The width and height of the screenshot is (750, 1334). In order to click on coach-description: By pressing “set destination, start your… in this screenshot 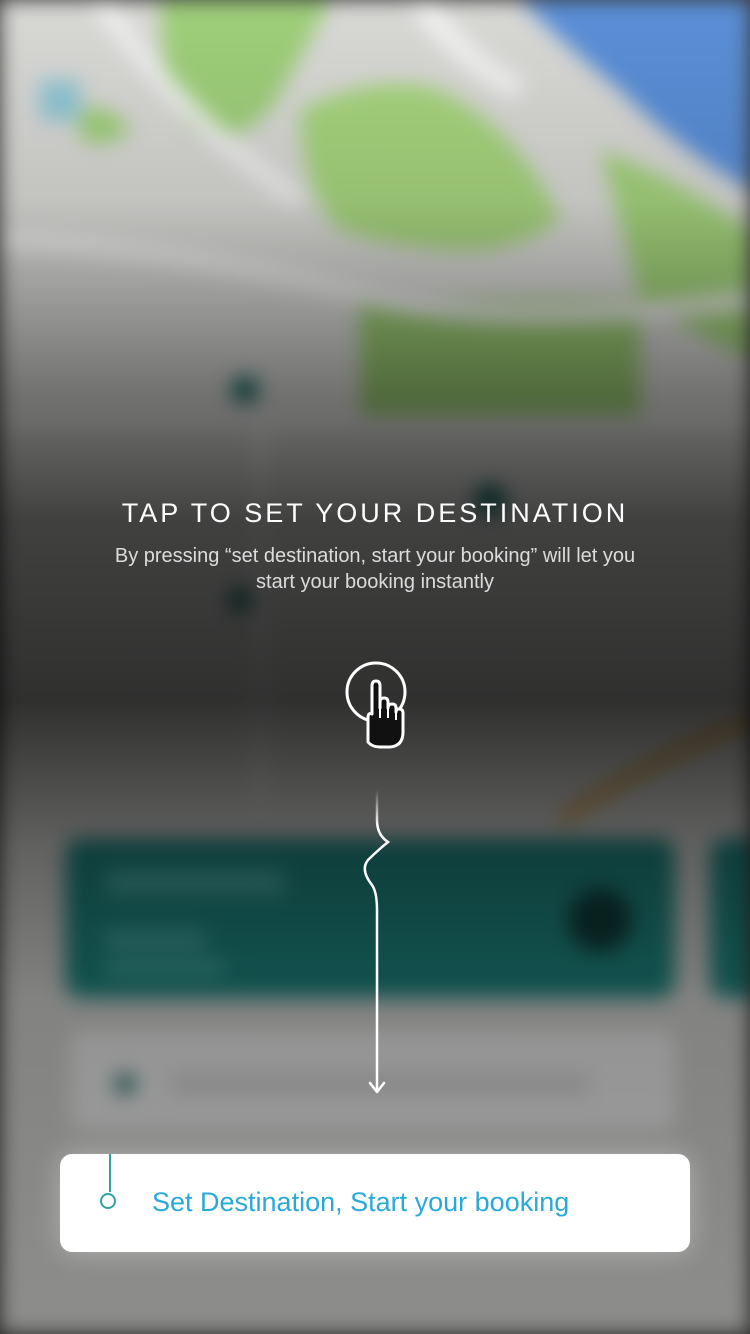, I will do `click(375, 569)`.